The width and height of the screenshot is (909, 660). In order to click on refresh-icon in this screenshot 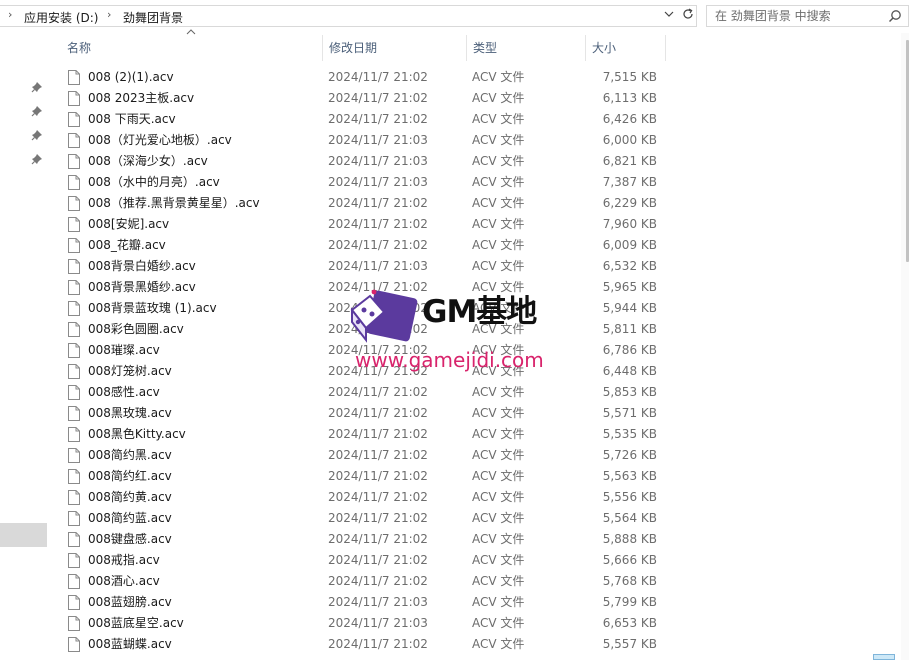, I will do `click(688, 16)`.